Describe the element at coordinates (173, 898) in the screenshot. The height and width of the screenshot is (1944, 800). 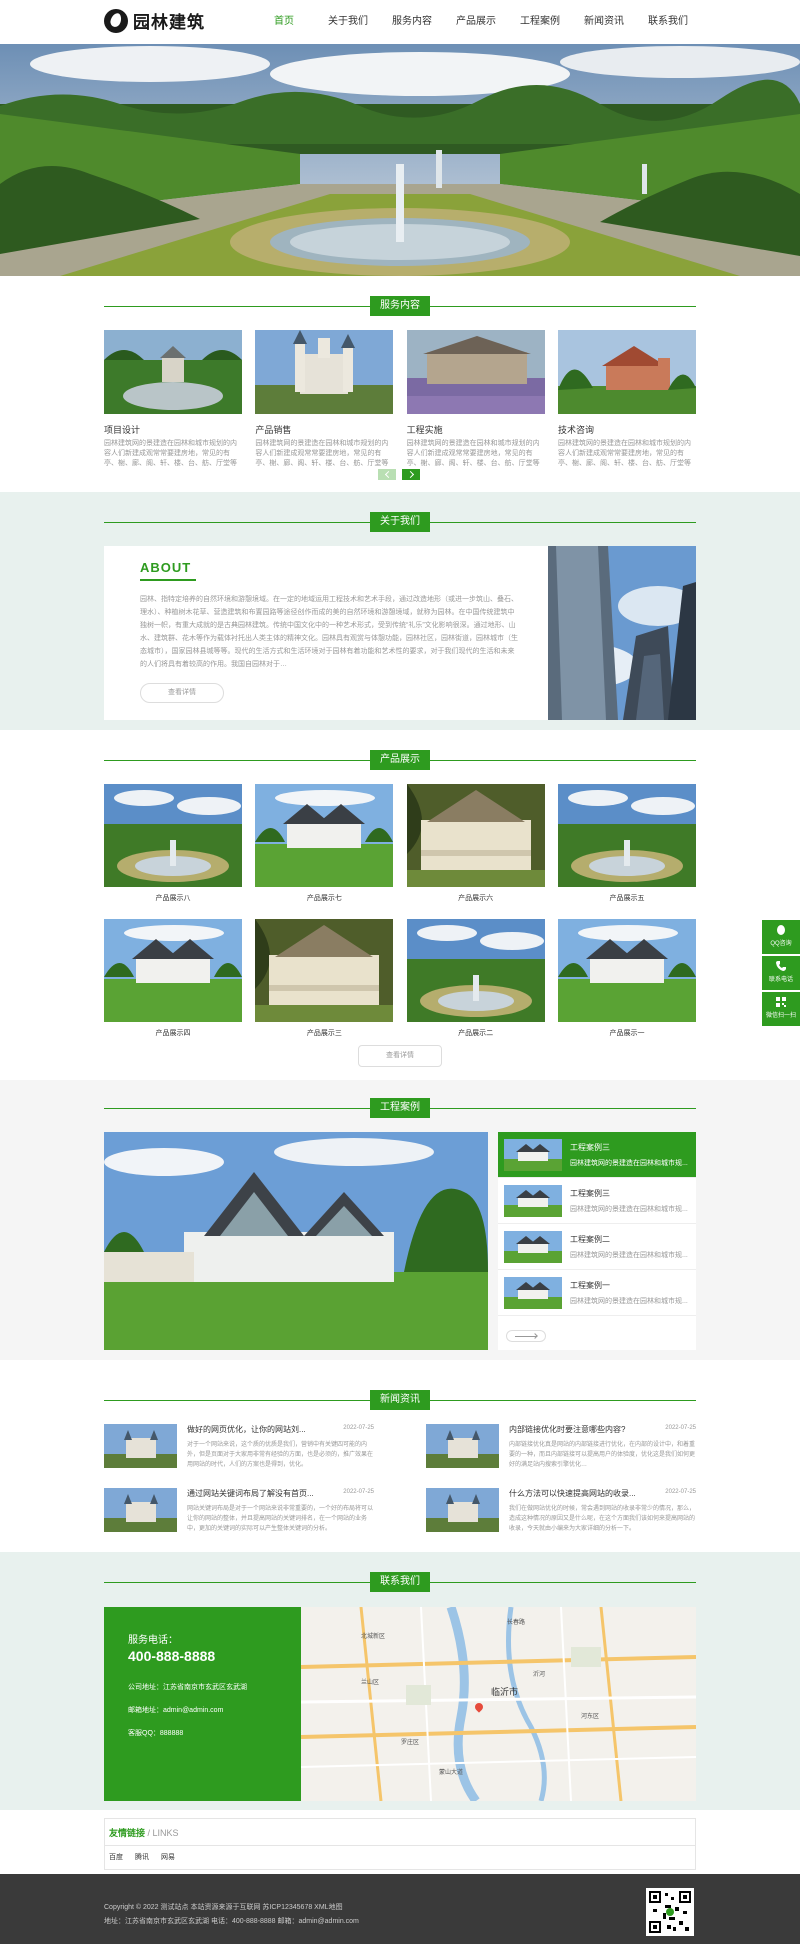
I see `product-name: 产品展示八` at that location.